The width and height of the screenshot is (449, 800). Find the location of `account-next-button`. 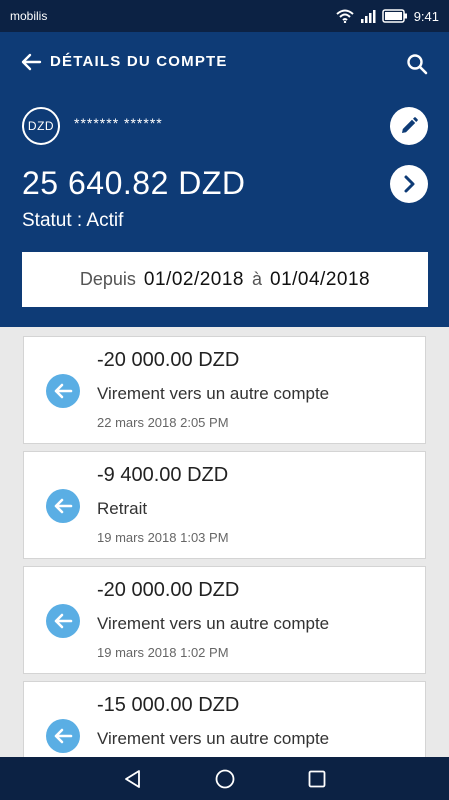

account-next-button is located at coordinates (409, 184).